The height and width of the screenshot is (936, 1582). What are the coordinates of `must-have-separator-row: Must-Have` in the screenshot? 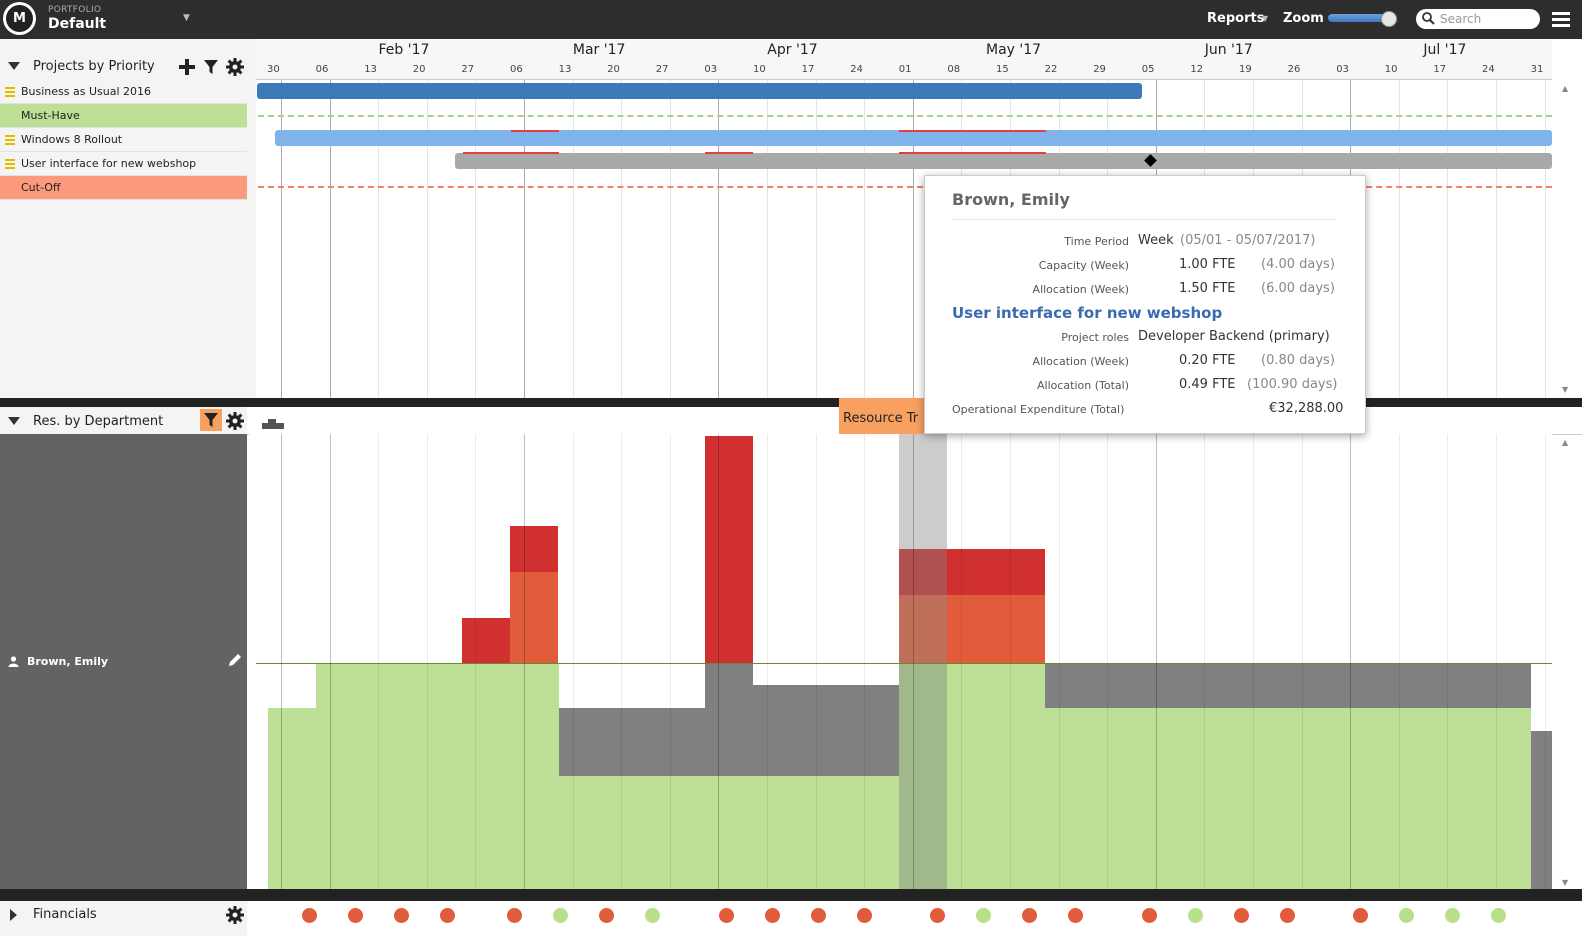 It's located at (123, 116).